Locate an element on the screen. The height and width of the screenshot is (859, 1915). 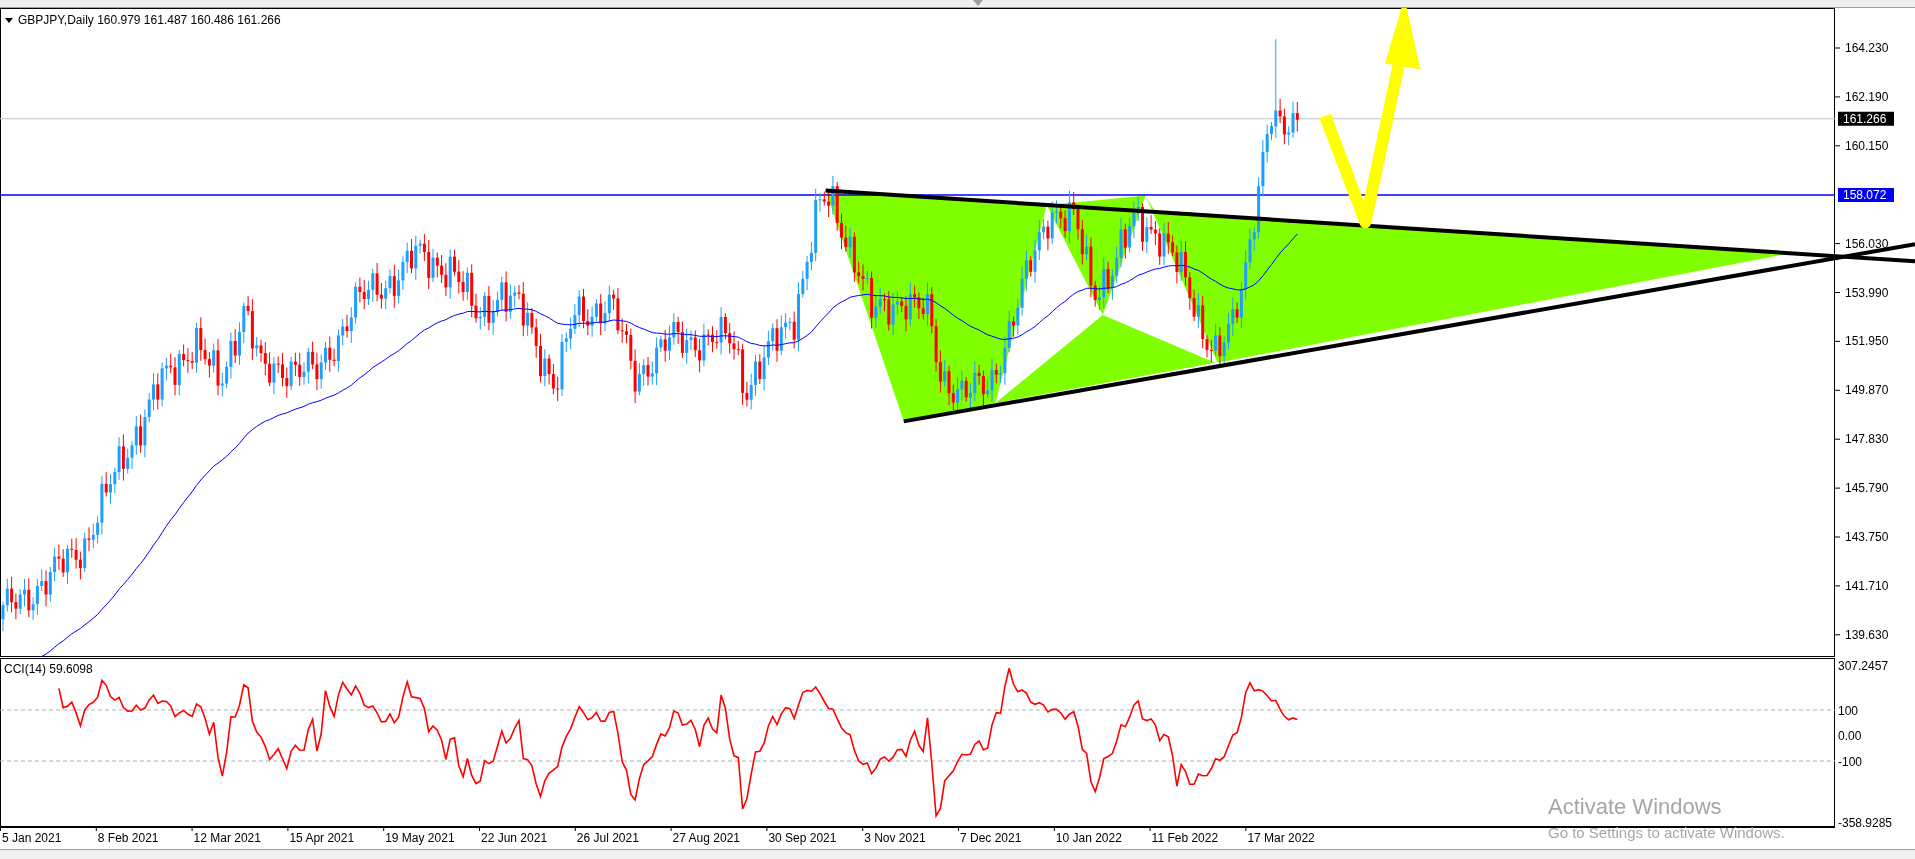
time-axis-label: 11 Feb 2022 is located at coordinates (1185, 838).